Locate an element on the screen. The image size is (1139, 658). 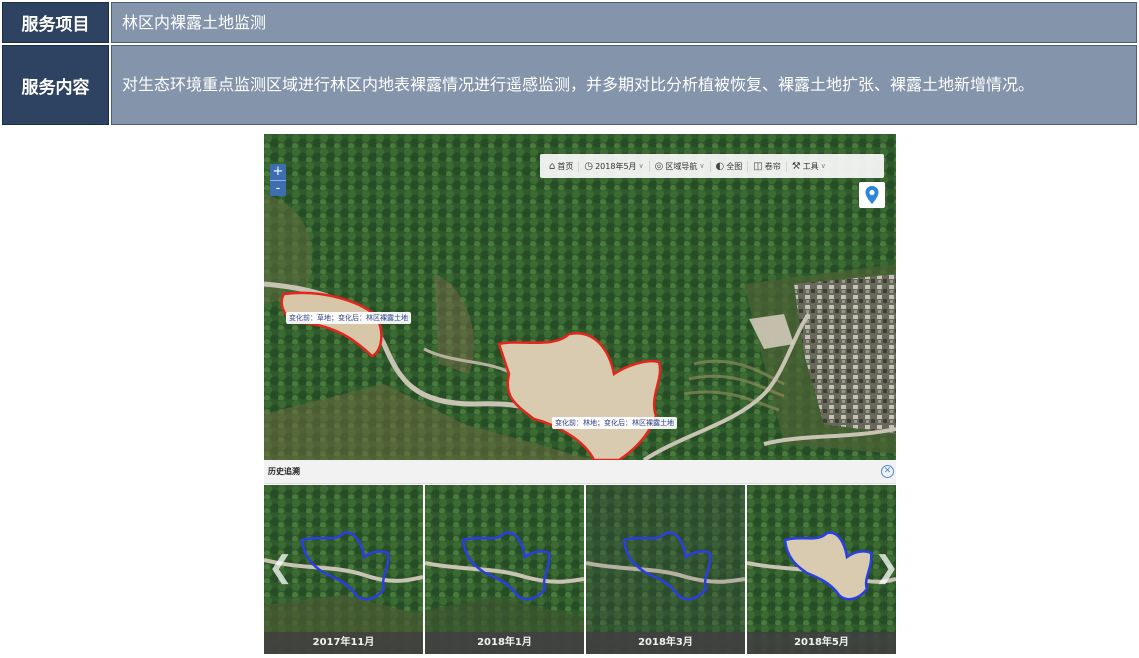
clock-icon: ◷ is located at coordinates (589, 166).